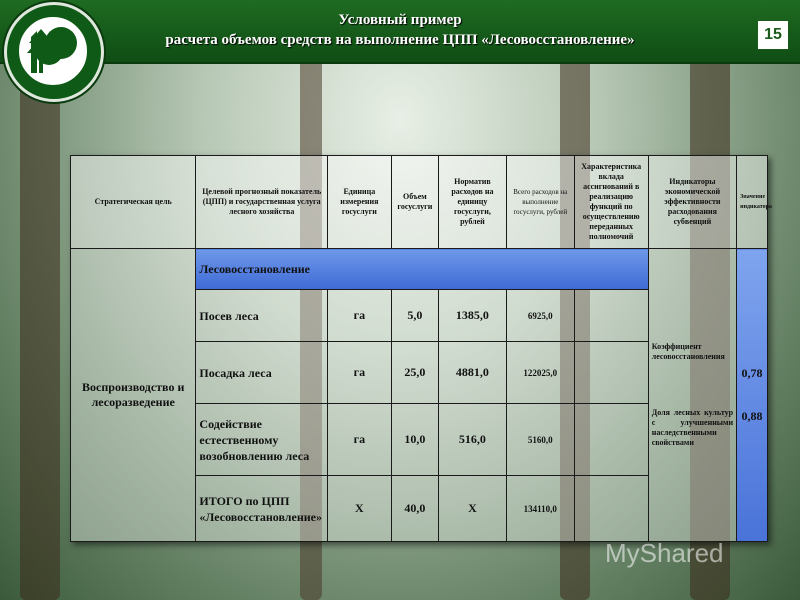  I want to click on page-number: 15, so click(773, 35).